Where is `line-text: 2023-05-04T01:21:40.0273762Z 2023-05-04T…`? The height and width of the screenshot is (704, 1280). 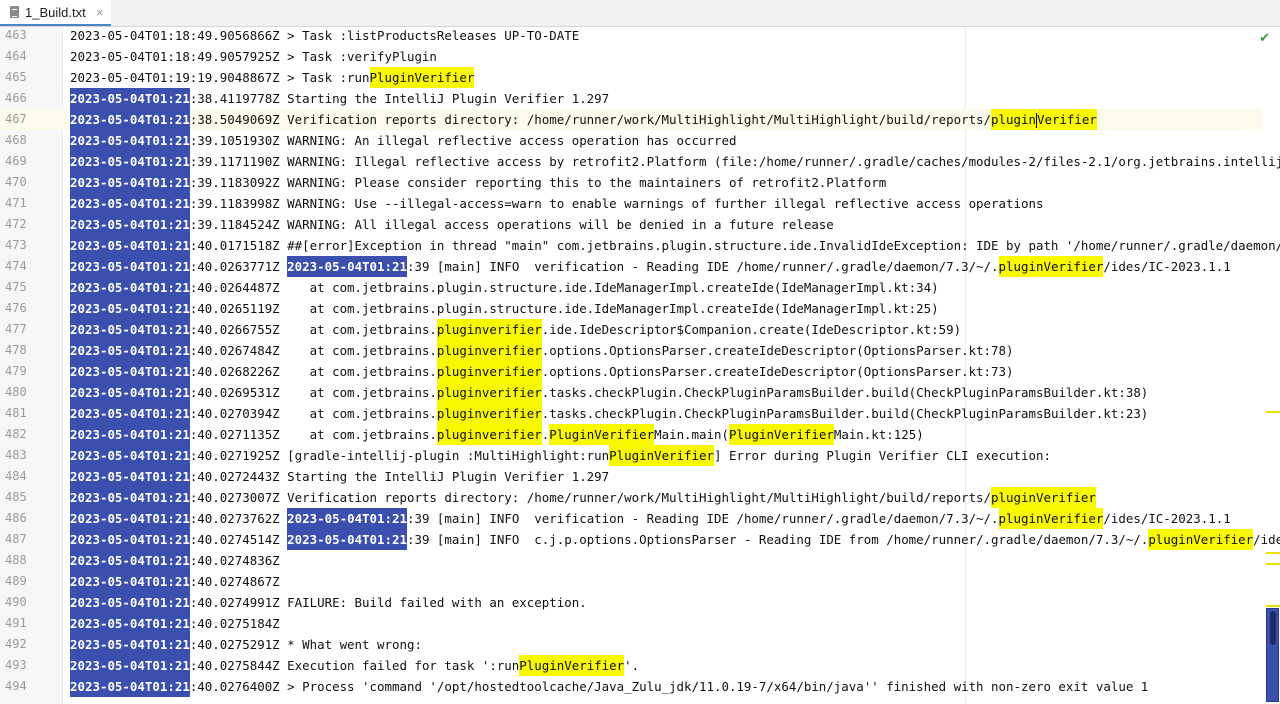 line-text: 2023-05-04T01:21:40.0273762Z 2023-05-04T… is located at coordinates (650, 518).